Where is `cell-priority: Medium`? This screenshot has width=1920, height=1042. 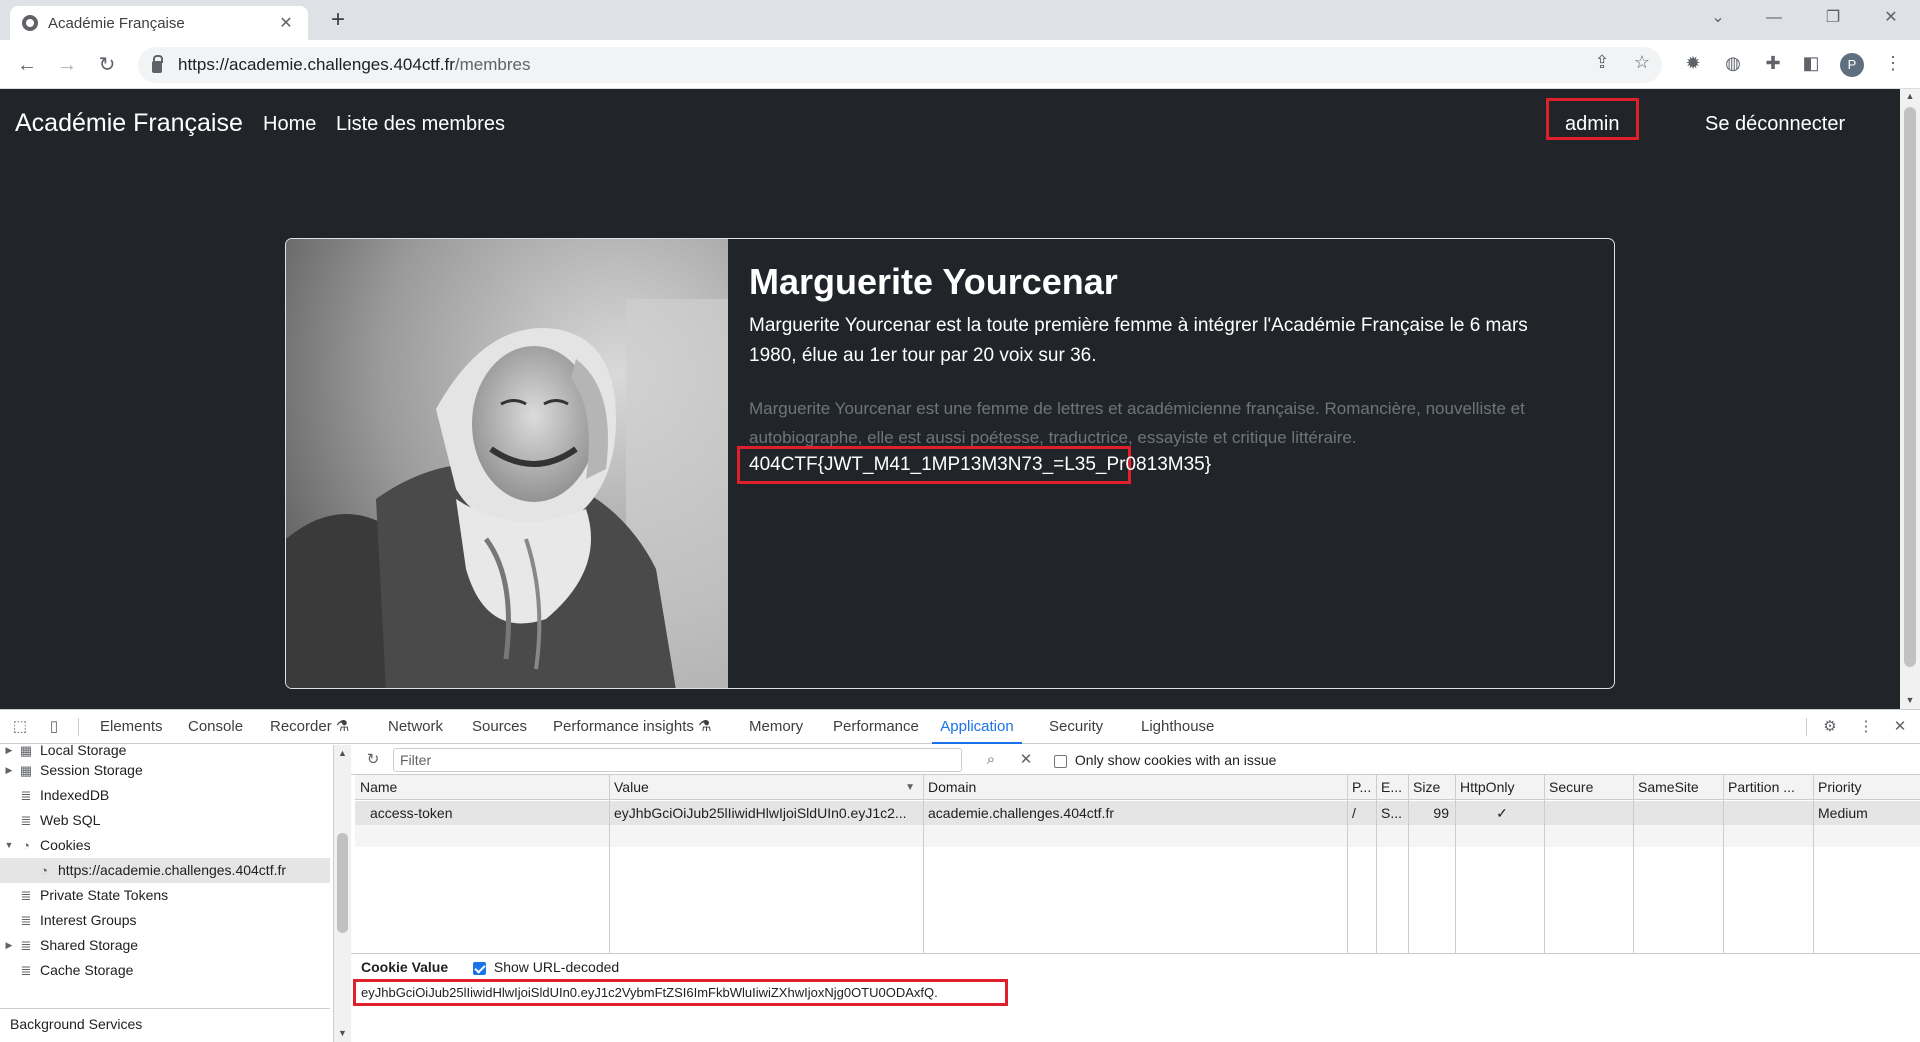 cell-priority: Medium is located at coordinates (1866, 813).